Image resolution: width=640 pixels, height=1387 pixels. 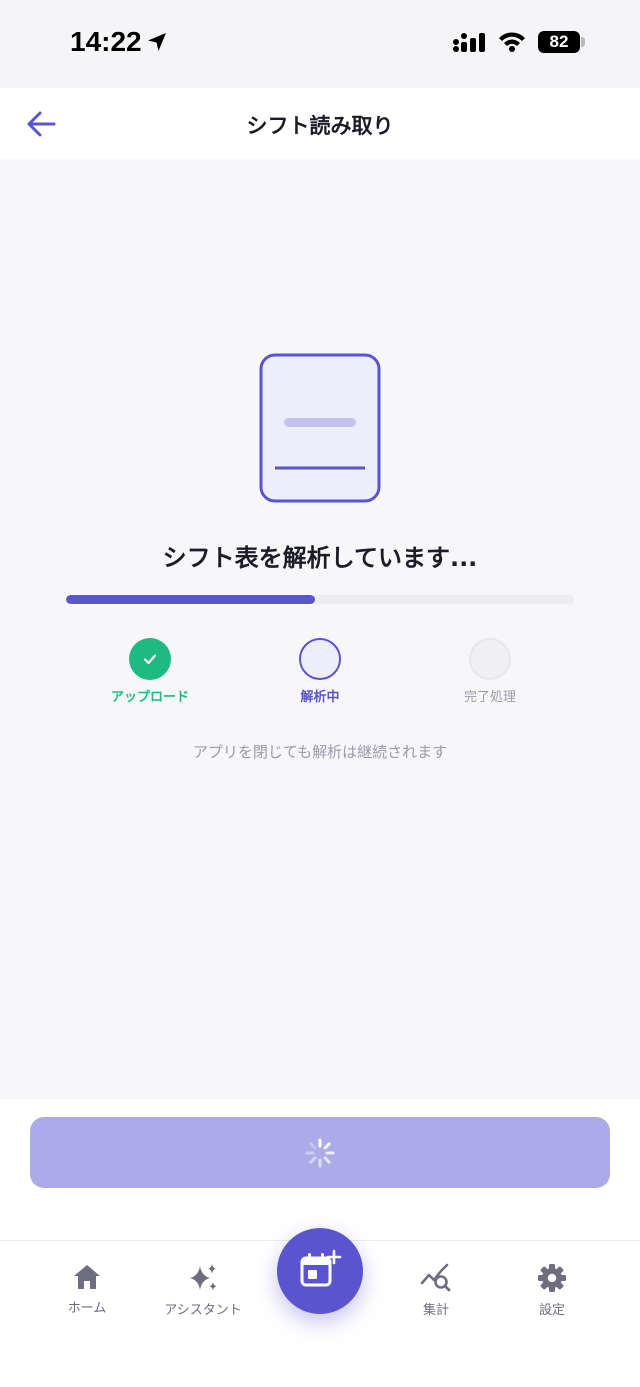 What do you see at coordinates (320, 428) in the screenshot?
I see `document-icon` at bounding box center [320, 428].